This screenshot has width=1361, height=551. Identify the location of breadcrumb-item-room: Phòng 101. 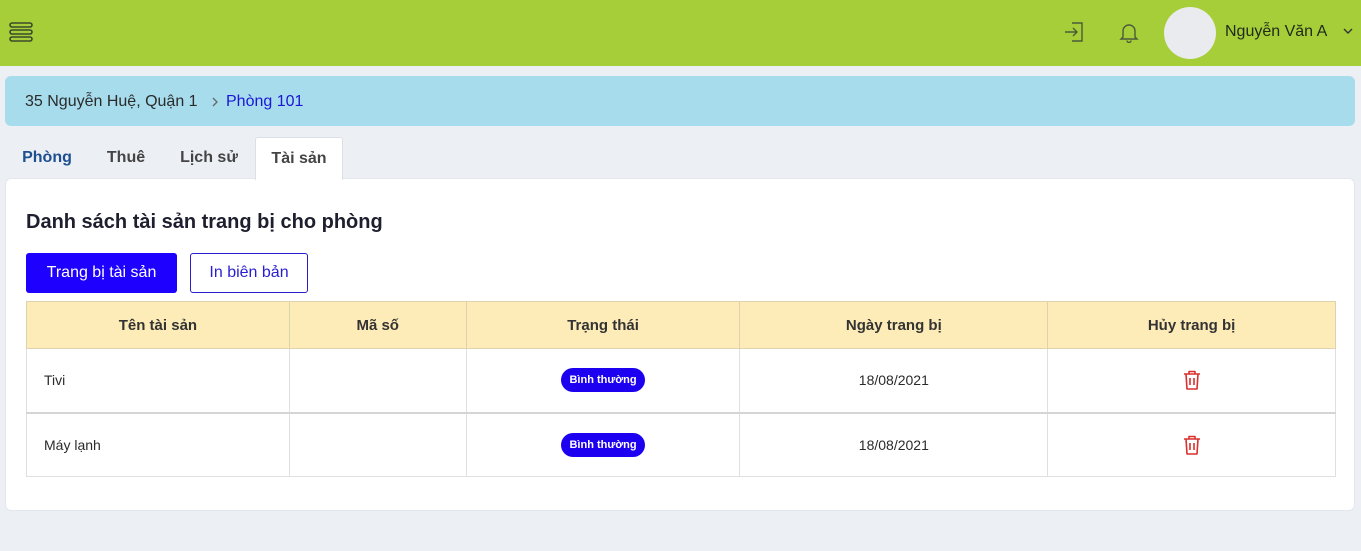
(265, 101).